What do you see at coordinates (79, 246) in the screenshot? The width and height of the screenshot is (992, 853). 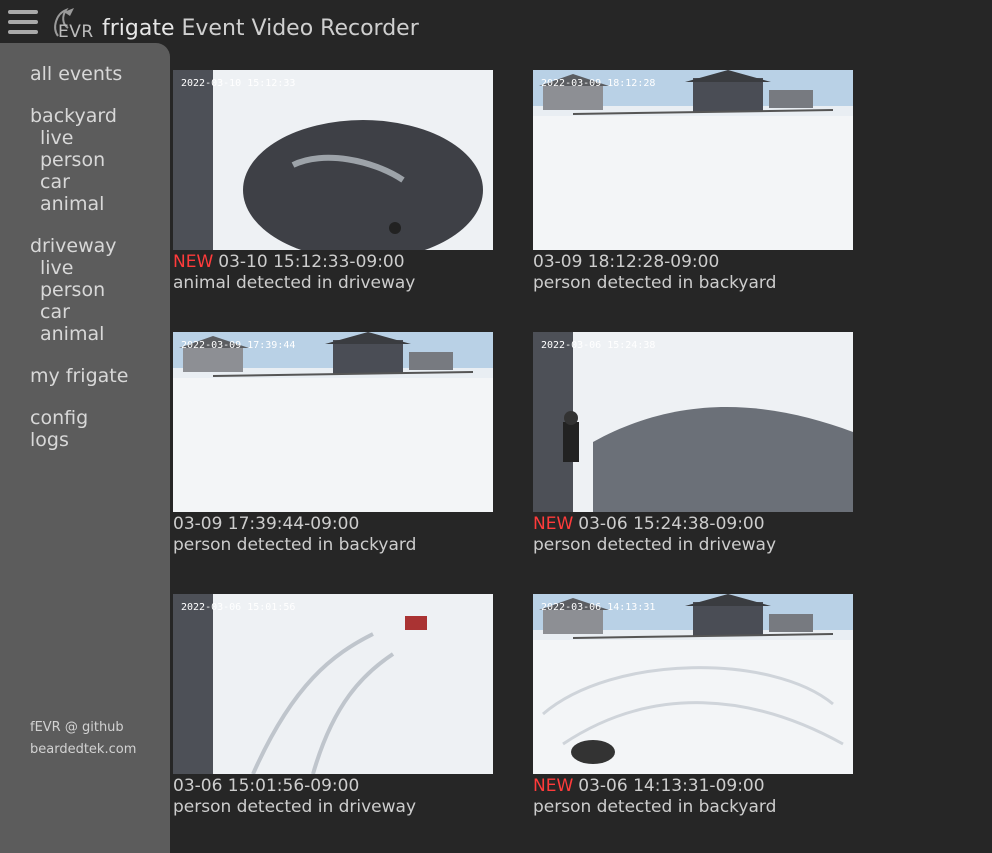 I see `nav-camera-driveway: driveway` at bounding box center [79, 246].